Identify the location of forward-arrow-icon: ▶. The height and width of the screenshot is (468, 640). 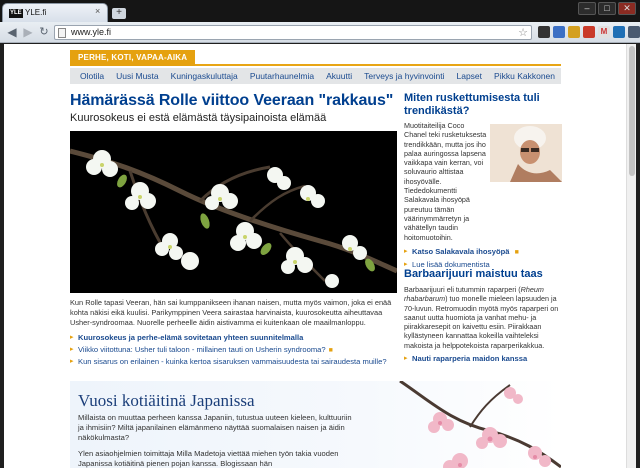
(28, 32).